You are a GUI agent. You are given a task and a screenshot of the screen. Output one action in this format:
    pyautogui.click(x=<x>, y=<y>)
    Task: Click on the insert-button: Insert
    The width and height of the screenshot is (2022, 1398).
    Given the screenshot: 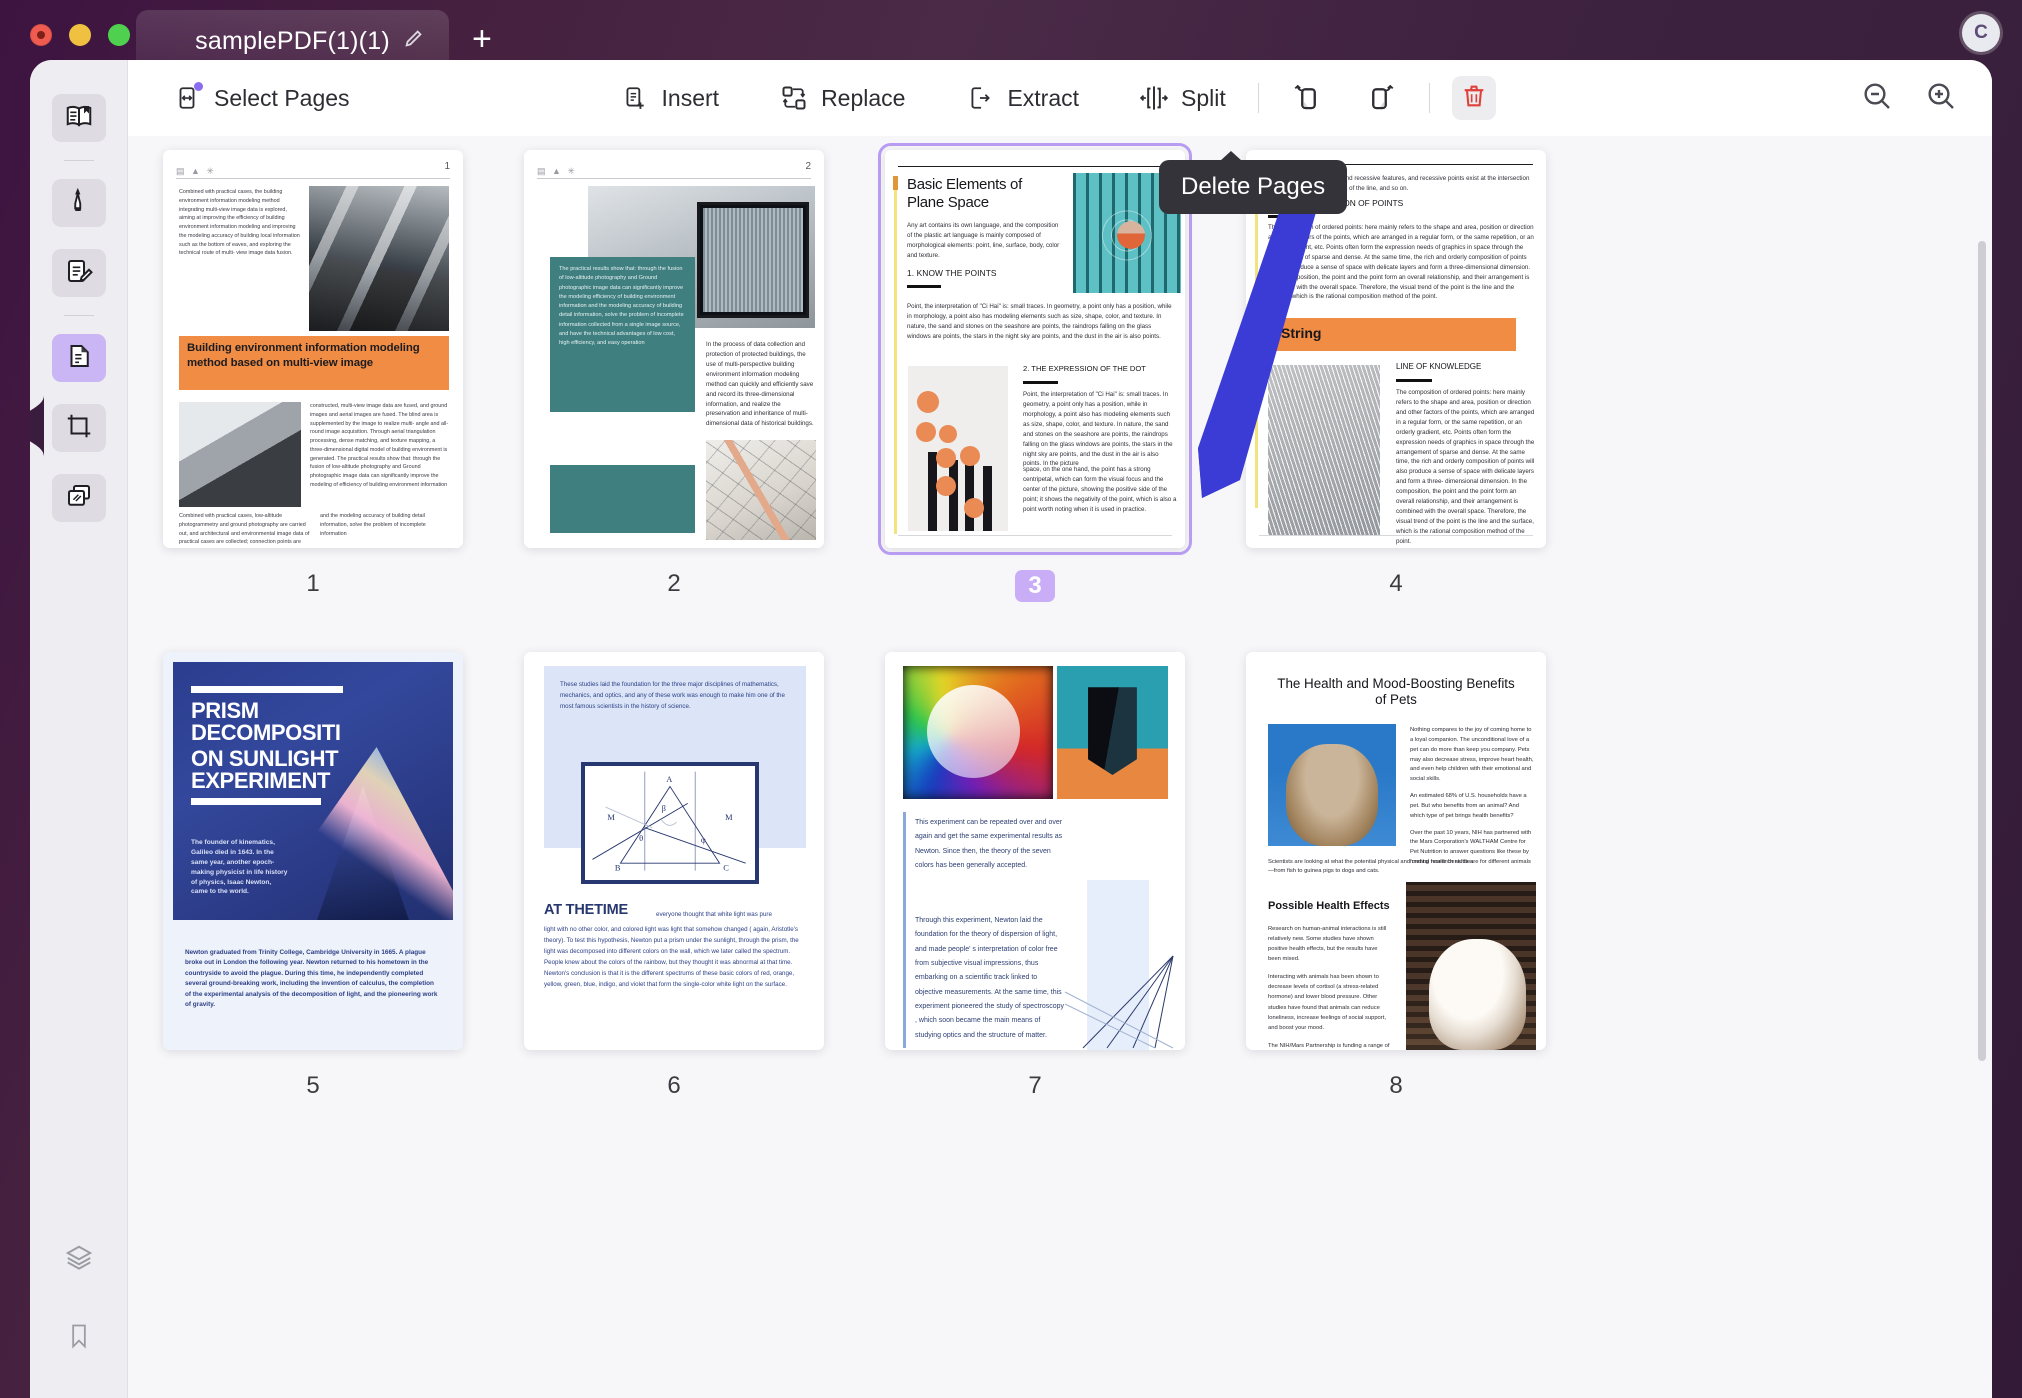 What is the action you would take?
    pyautogui.click(x=670, y=98)
    